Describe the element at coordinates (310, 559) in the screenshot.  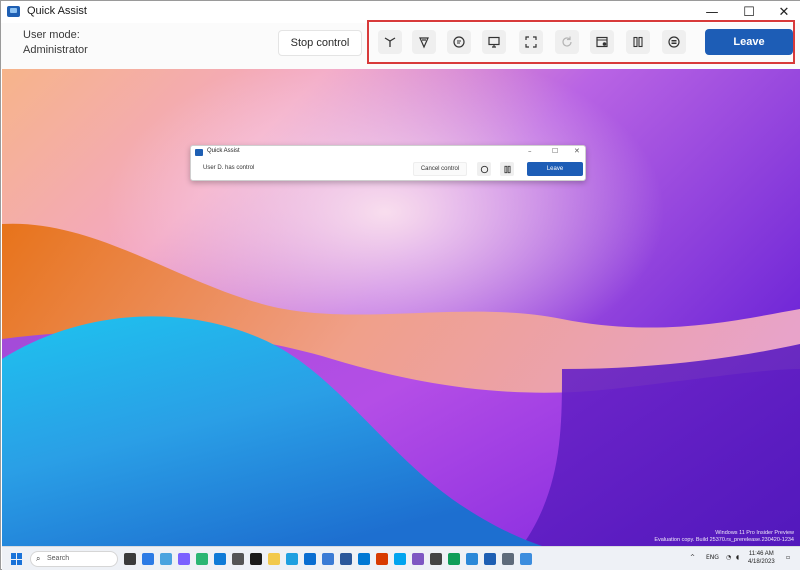
I see `store-icon` at that location.